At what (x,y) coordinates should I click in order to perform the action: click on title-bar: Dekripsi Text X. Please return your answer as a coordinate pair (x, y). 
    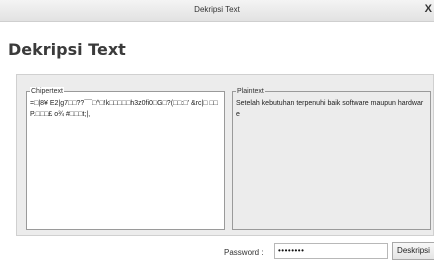
    Looking at the image, I should click on (217, 11).